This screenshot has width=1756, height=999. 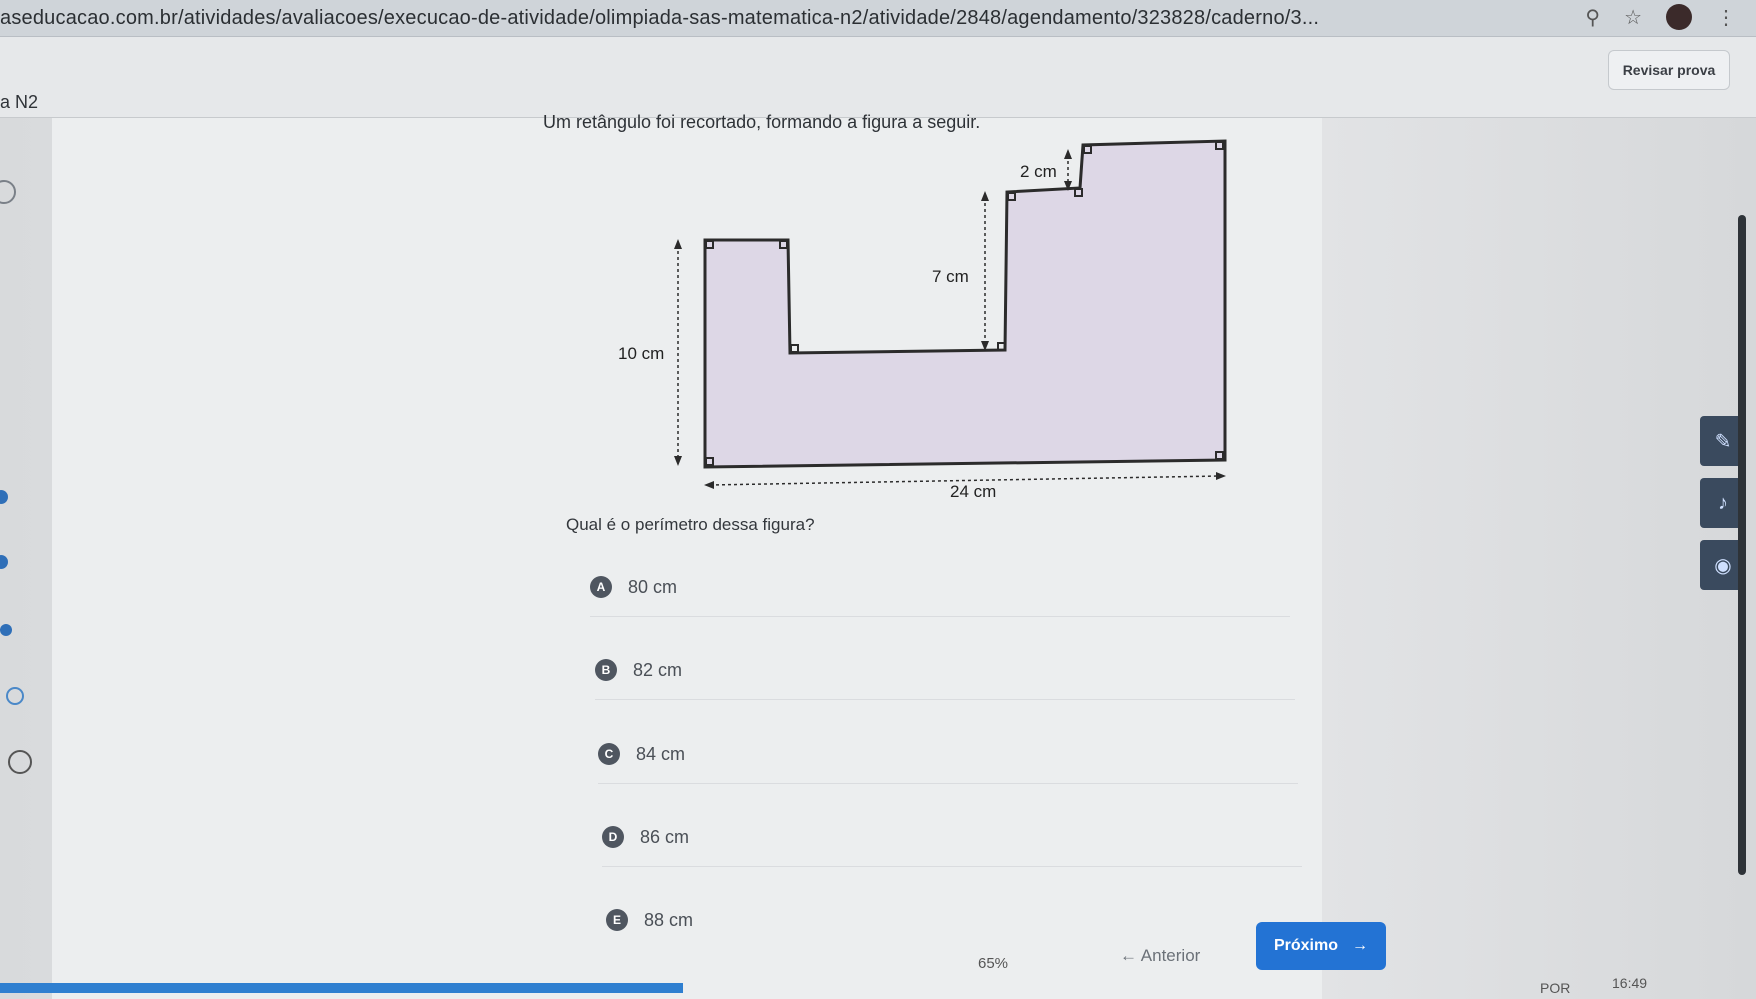 What do you see at coordinates (952, 837) in the screenshot?
I see `option-d: D 86 cm` at bounding box center [952, 837].